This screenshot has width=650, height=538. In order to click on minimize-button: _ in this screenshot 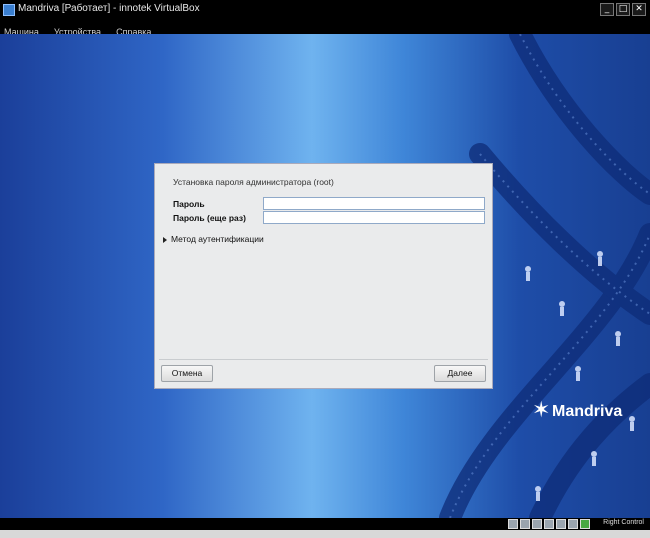, I will do `click(607, 9)`.